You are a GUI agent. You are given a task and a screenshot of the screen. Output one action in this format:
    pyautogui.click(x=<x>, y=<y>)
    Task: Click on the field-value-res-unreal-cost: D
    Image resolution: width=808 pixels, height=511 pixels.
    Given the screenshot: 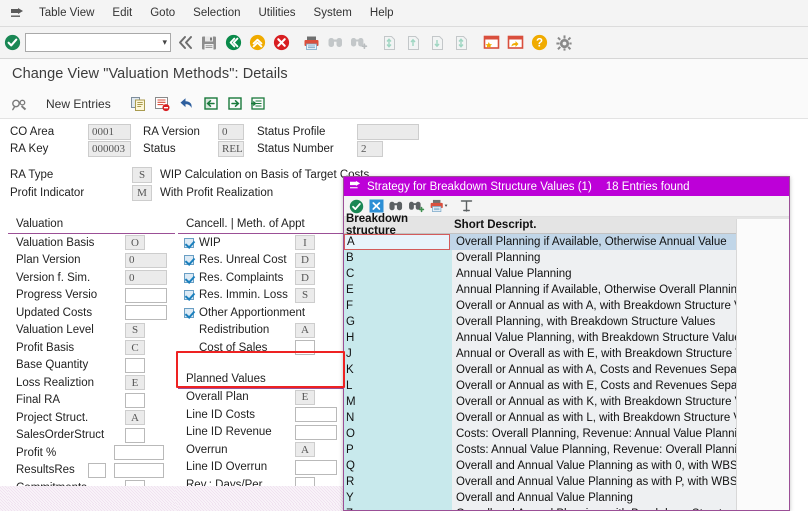 What is the action you would take?
    pyautogui.click(x=305, y=260)
    